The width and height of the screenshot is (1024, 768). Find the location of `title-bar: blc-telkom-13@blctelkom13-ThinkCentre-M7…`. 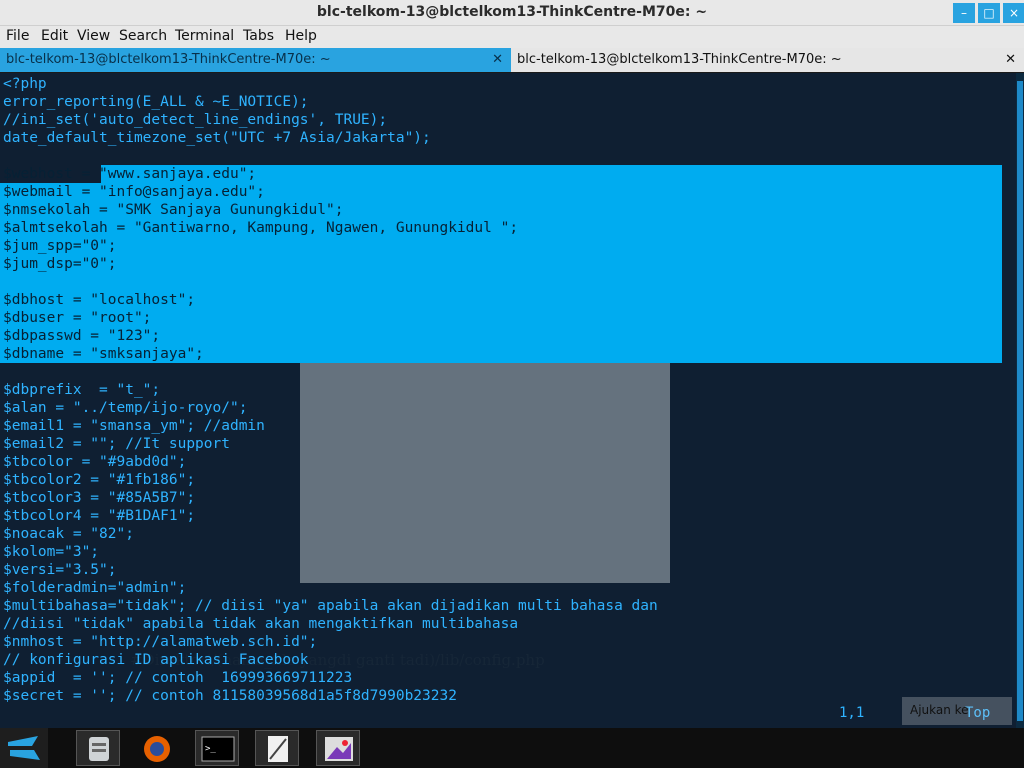

title-bar: blc-telkom-13@blctelkom13-ThinkCentre-M7… is located at coordinates (512, 13).